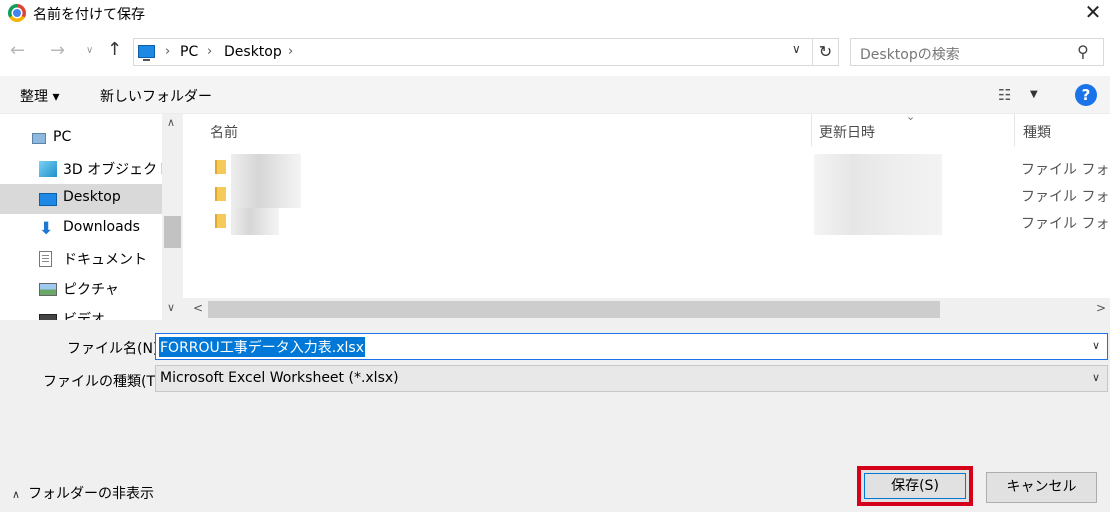 The image size is (1110, 512). I want to click on title-bar: 名前を付けて保存 ✕, so click(555, 14).